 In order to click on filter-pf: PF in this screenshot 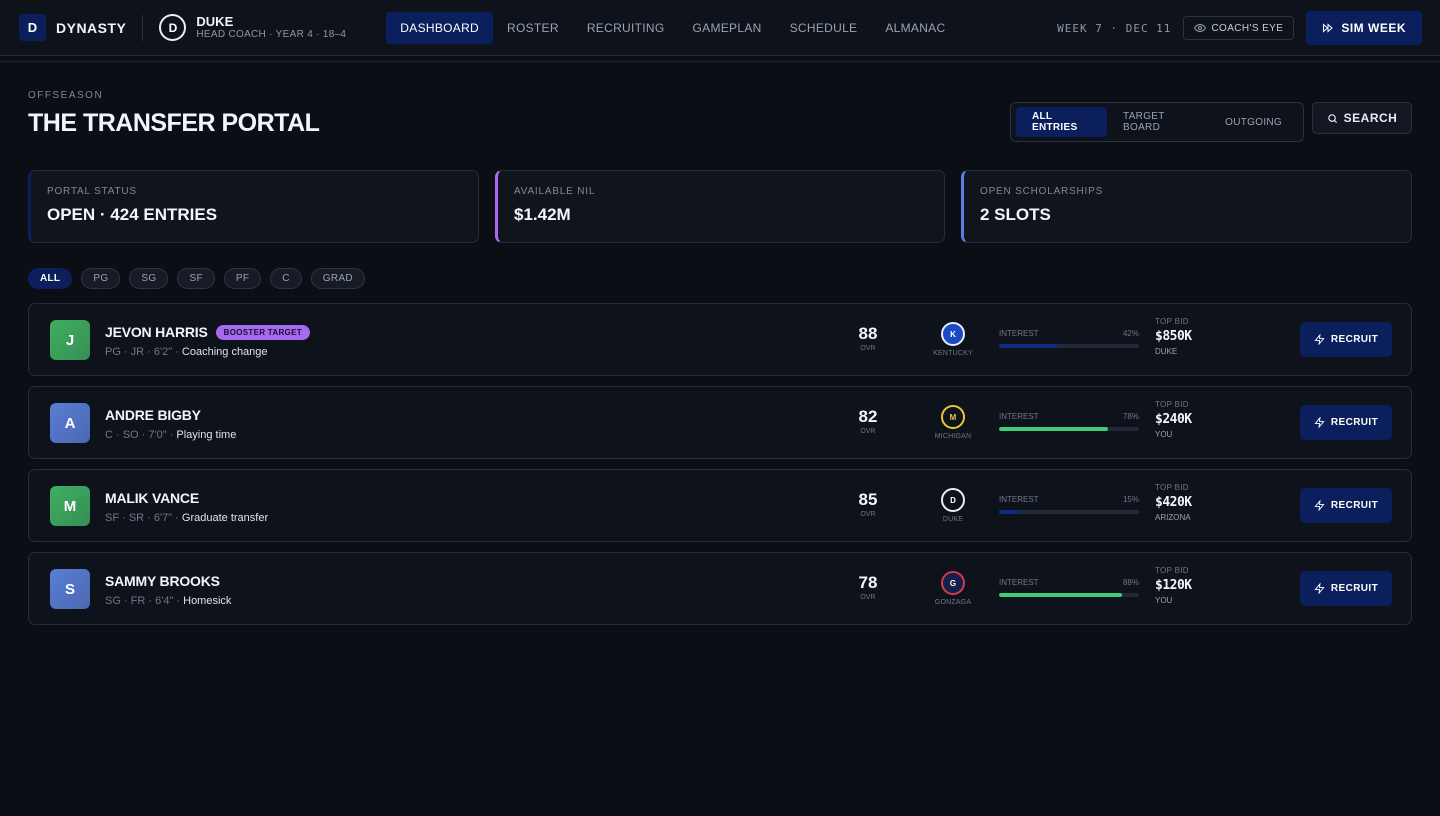, I will do `click(242, 278)`.